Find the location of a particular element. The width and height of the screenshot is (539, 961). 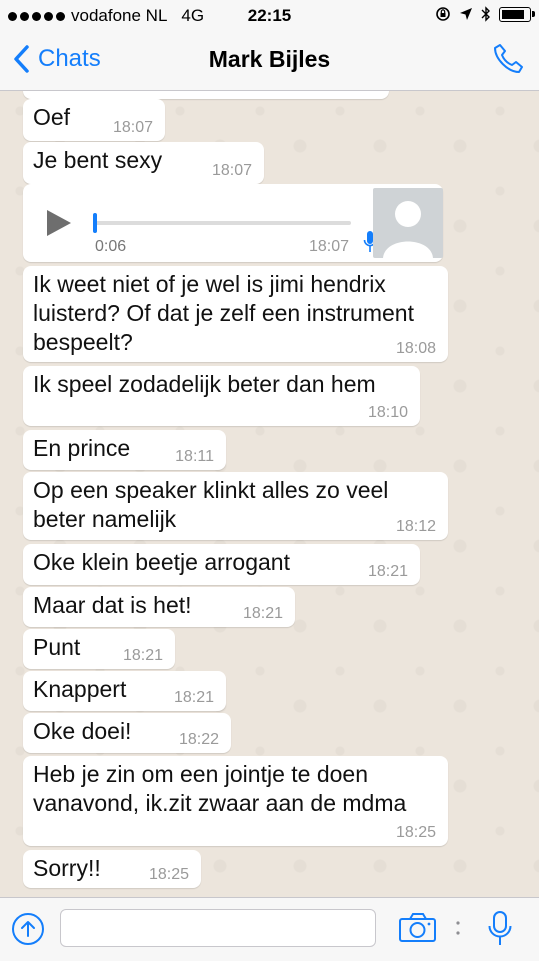

rotation-lock-icon is located at coordinates (443, 14).